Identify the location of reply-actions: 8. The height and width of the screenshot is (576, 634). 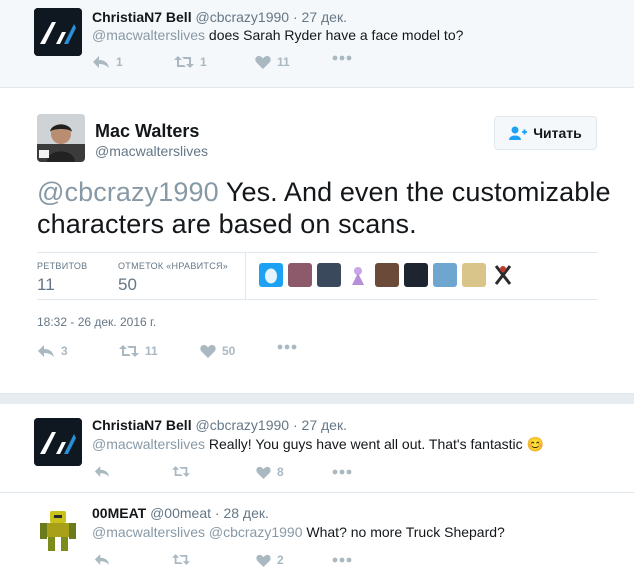
(234, 475).